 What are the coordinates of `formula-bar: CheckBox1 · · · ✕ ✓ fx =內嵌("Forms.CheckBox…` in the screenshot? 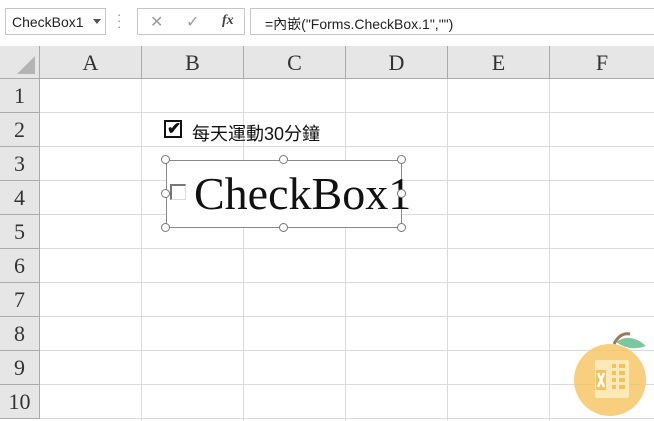 It's located at (327, 23).